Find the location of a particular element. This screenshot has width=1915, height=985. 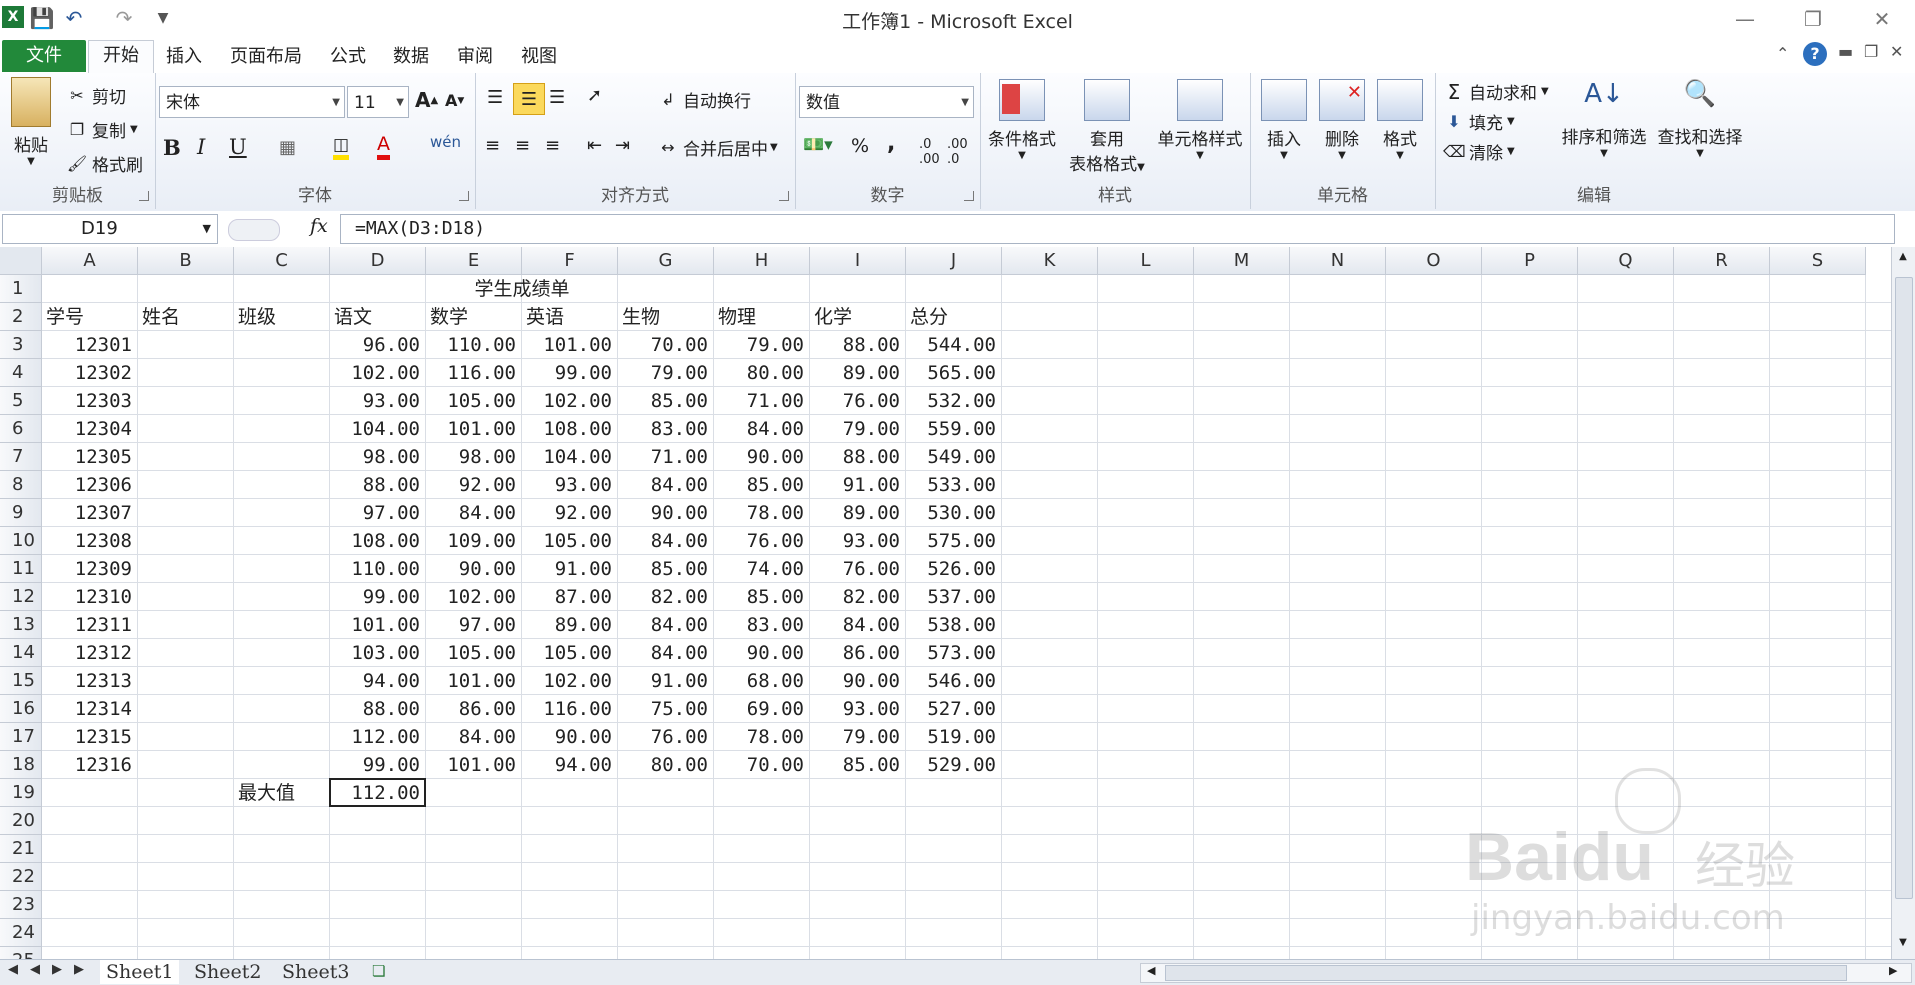

data-cell: 90.00 is located at coordinates (762, 457).